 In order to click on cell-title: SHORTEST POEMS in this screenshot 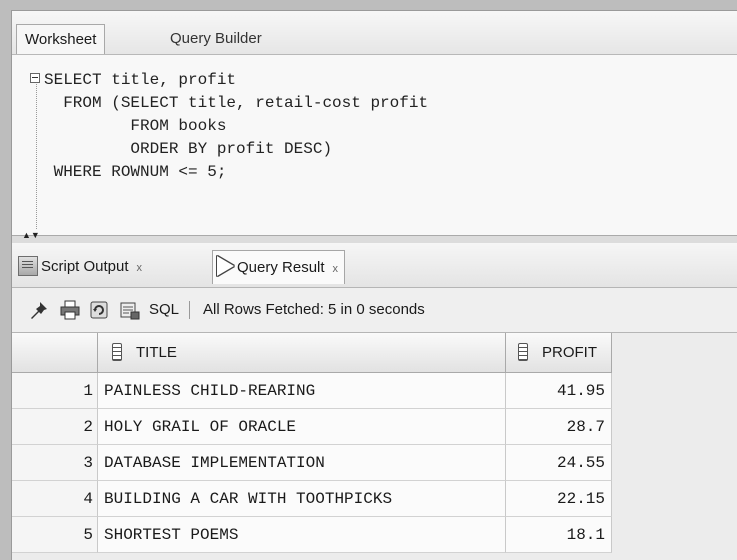, I will do `click(302, 535)`.